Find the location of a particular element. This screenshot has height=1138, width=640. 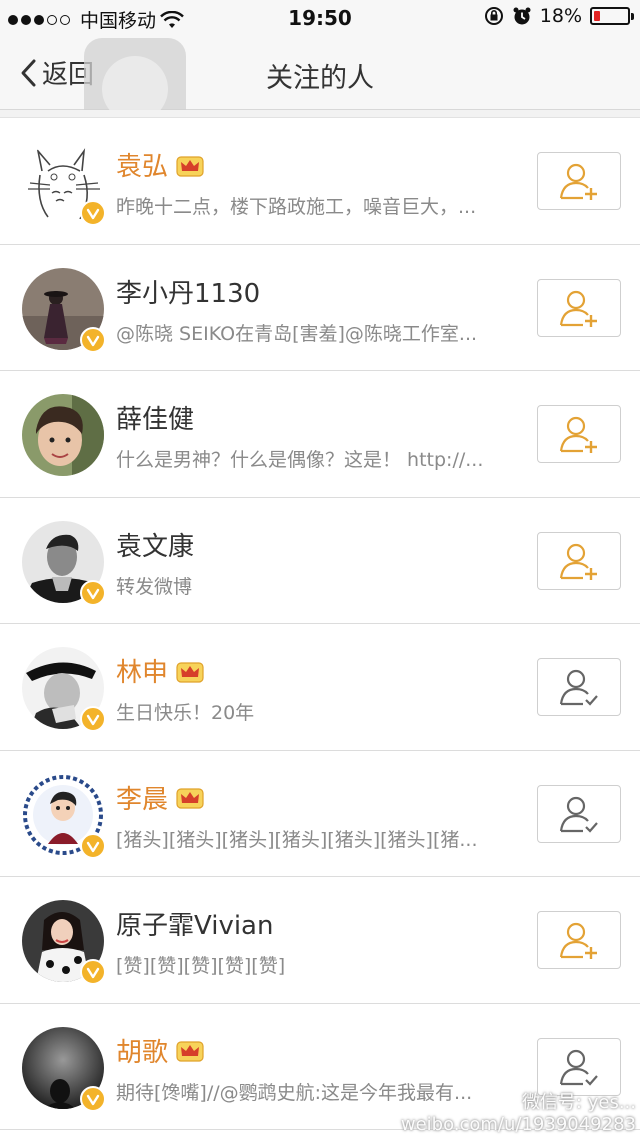

list-top-divider is located at coordinates (320, 114).